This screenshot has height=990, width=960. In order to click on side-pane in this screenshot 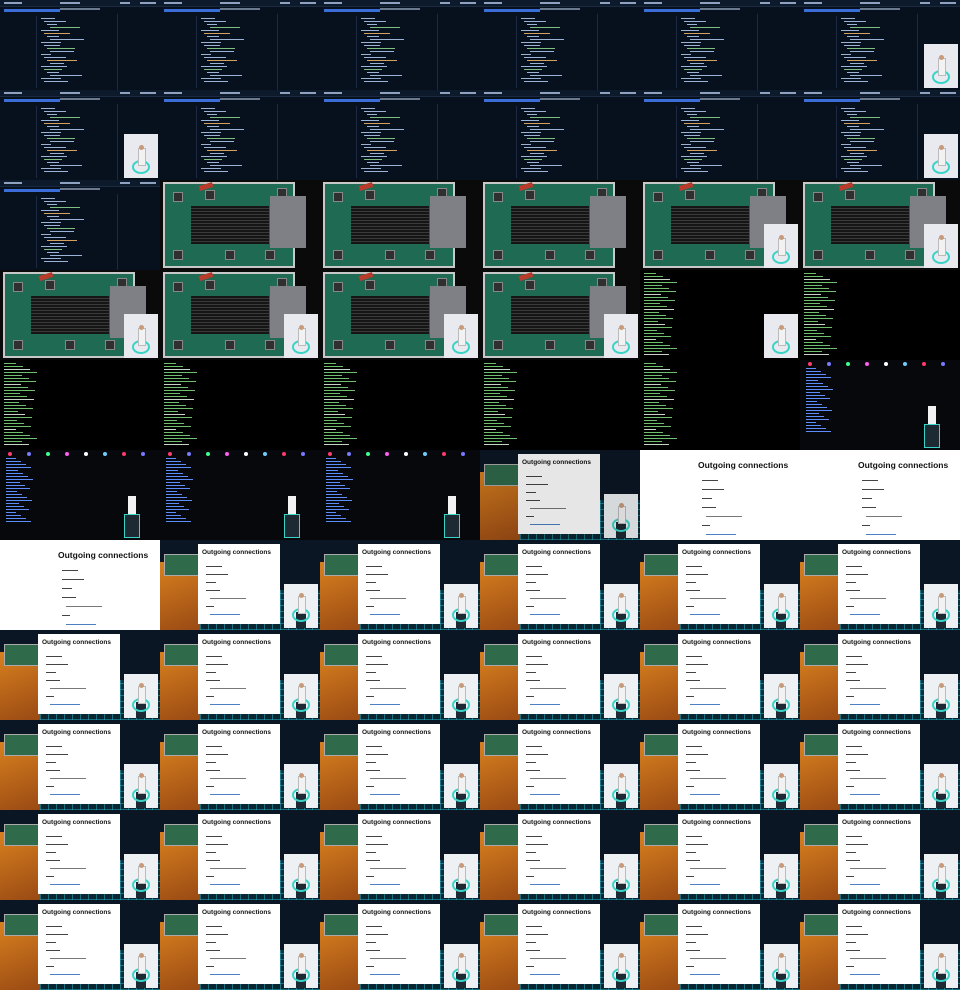, I will do `click(298, 52)`.